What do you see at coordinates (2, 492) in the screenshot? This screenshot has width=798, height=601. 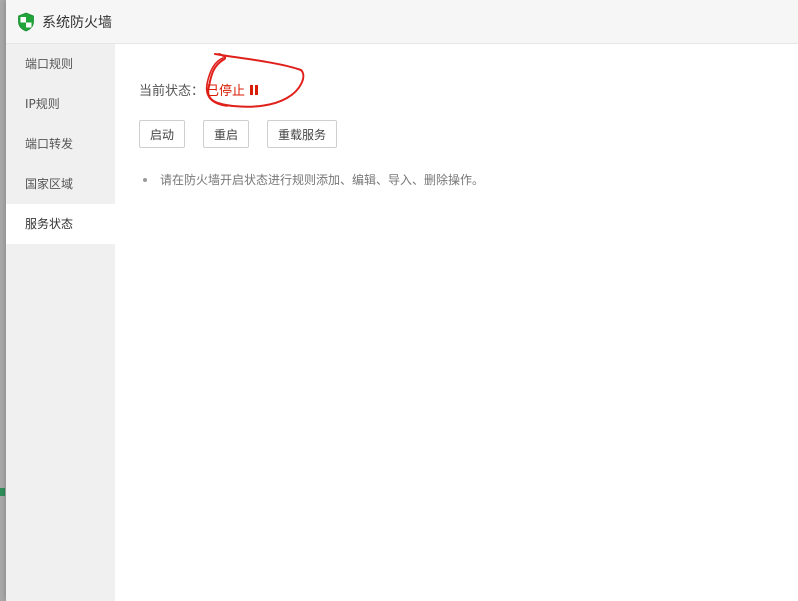 I see `background-marker` at bounding box center [2, 492].